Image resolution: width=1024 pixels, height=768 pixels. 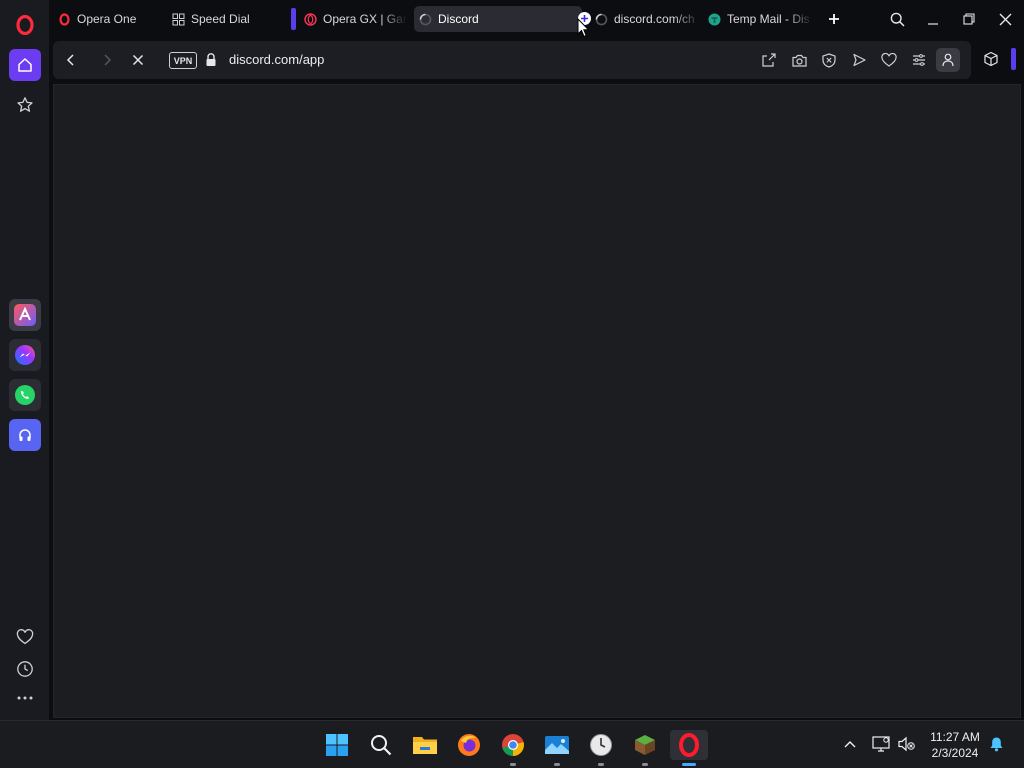 I want to click on vpn-badge: VPN, so click(x=183, y=60).